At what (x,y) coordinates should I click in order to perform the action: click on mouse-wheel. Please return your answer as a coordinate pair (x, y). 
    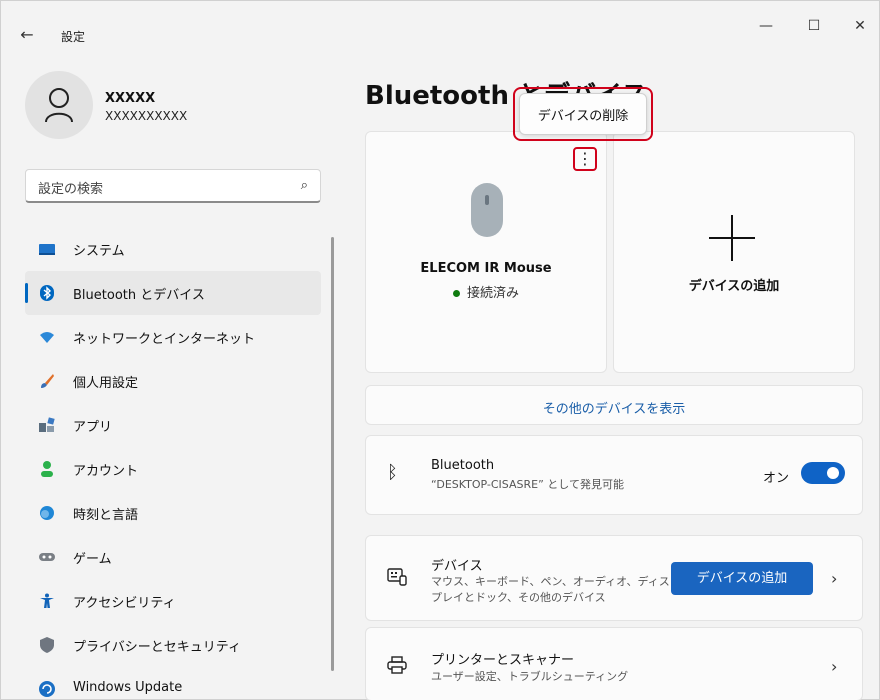
    Looking at the image, I should click on (487, 200).